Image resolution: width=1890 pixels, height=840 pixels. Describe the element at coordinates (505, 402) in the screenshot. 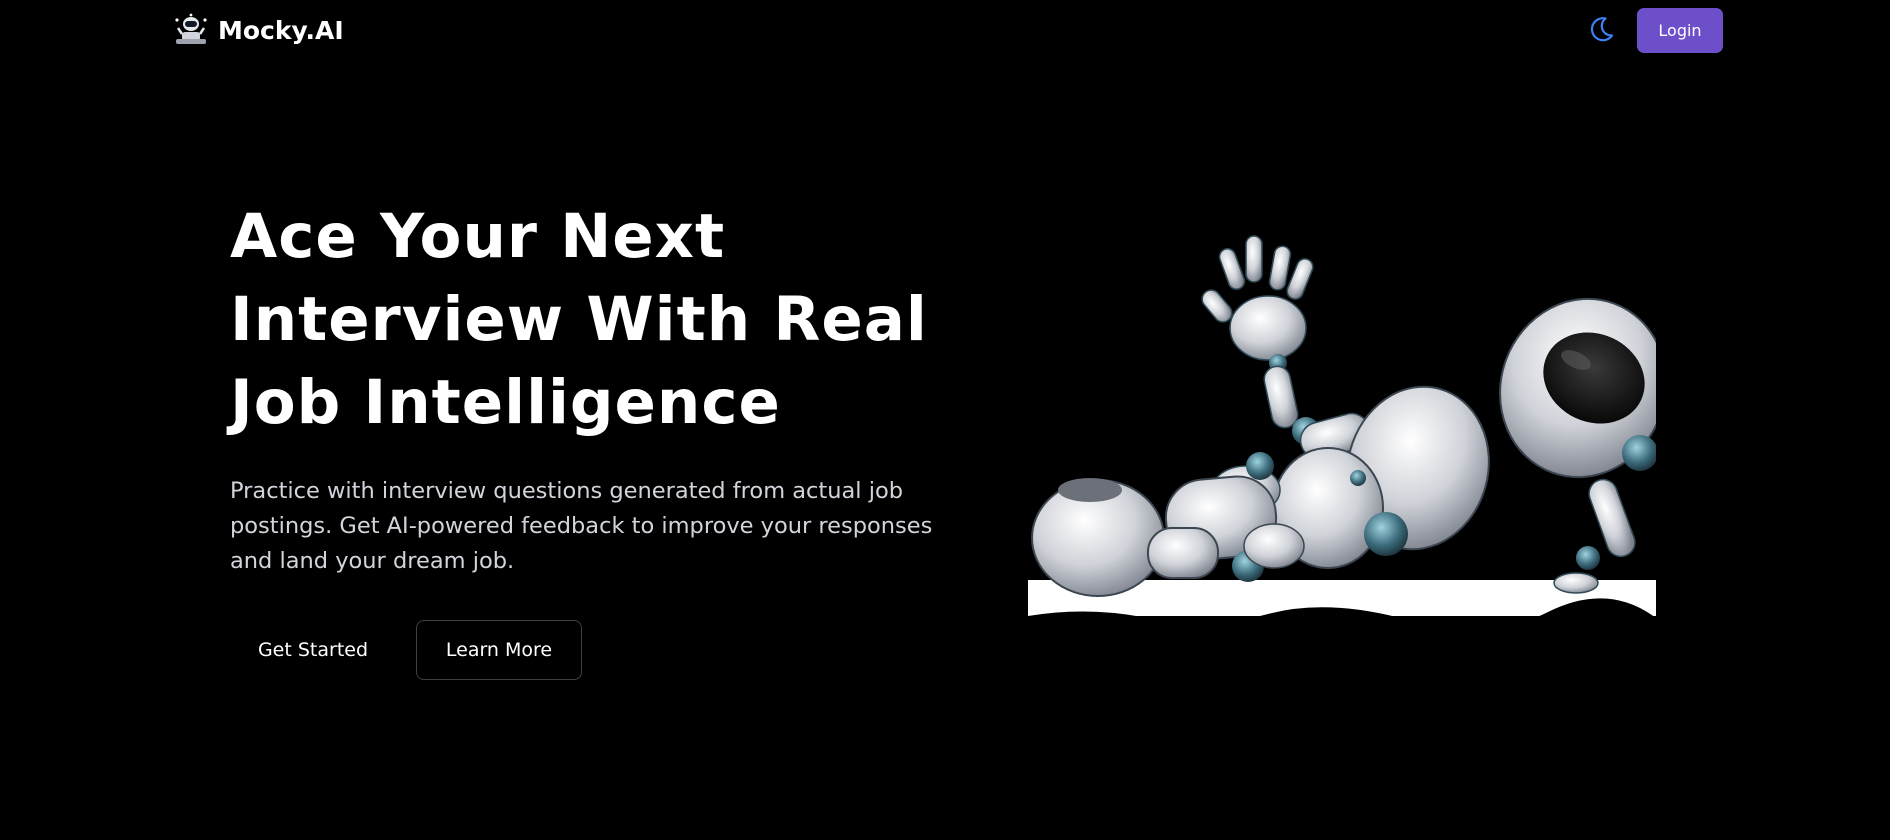

I see `hero-title-line-3: Job Intelligence` at that location.